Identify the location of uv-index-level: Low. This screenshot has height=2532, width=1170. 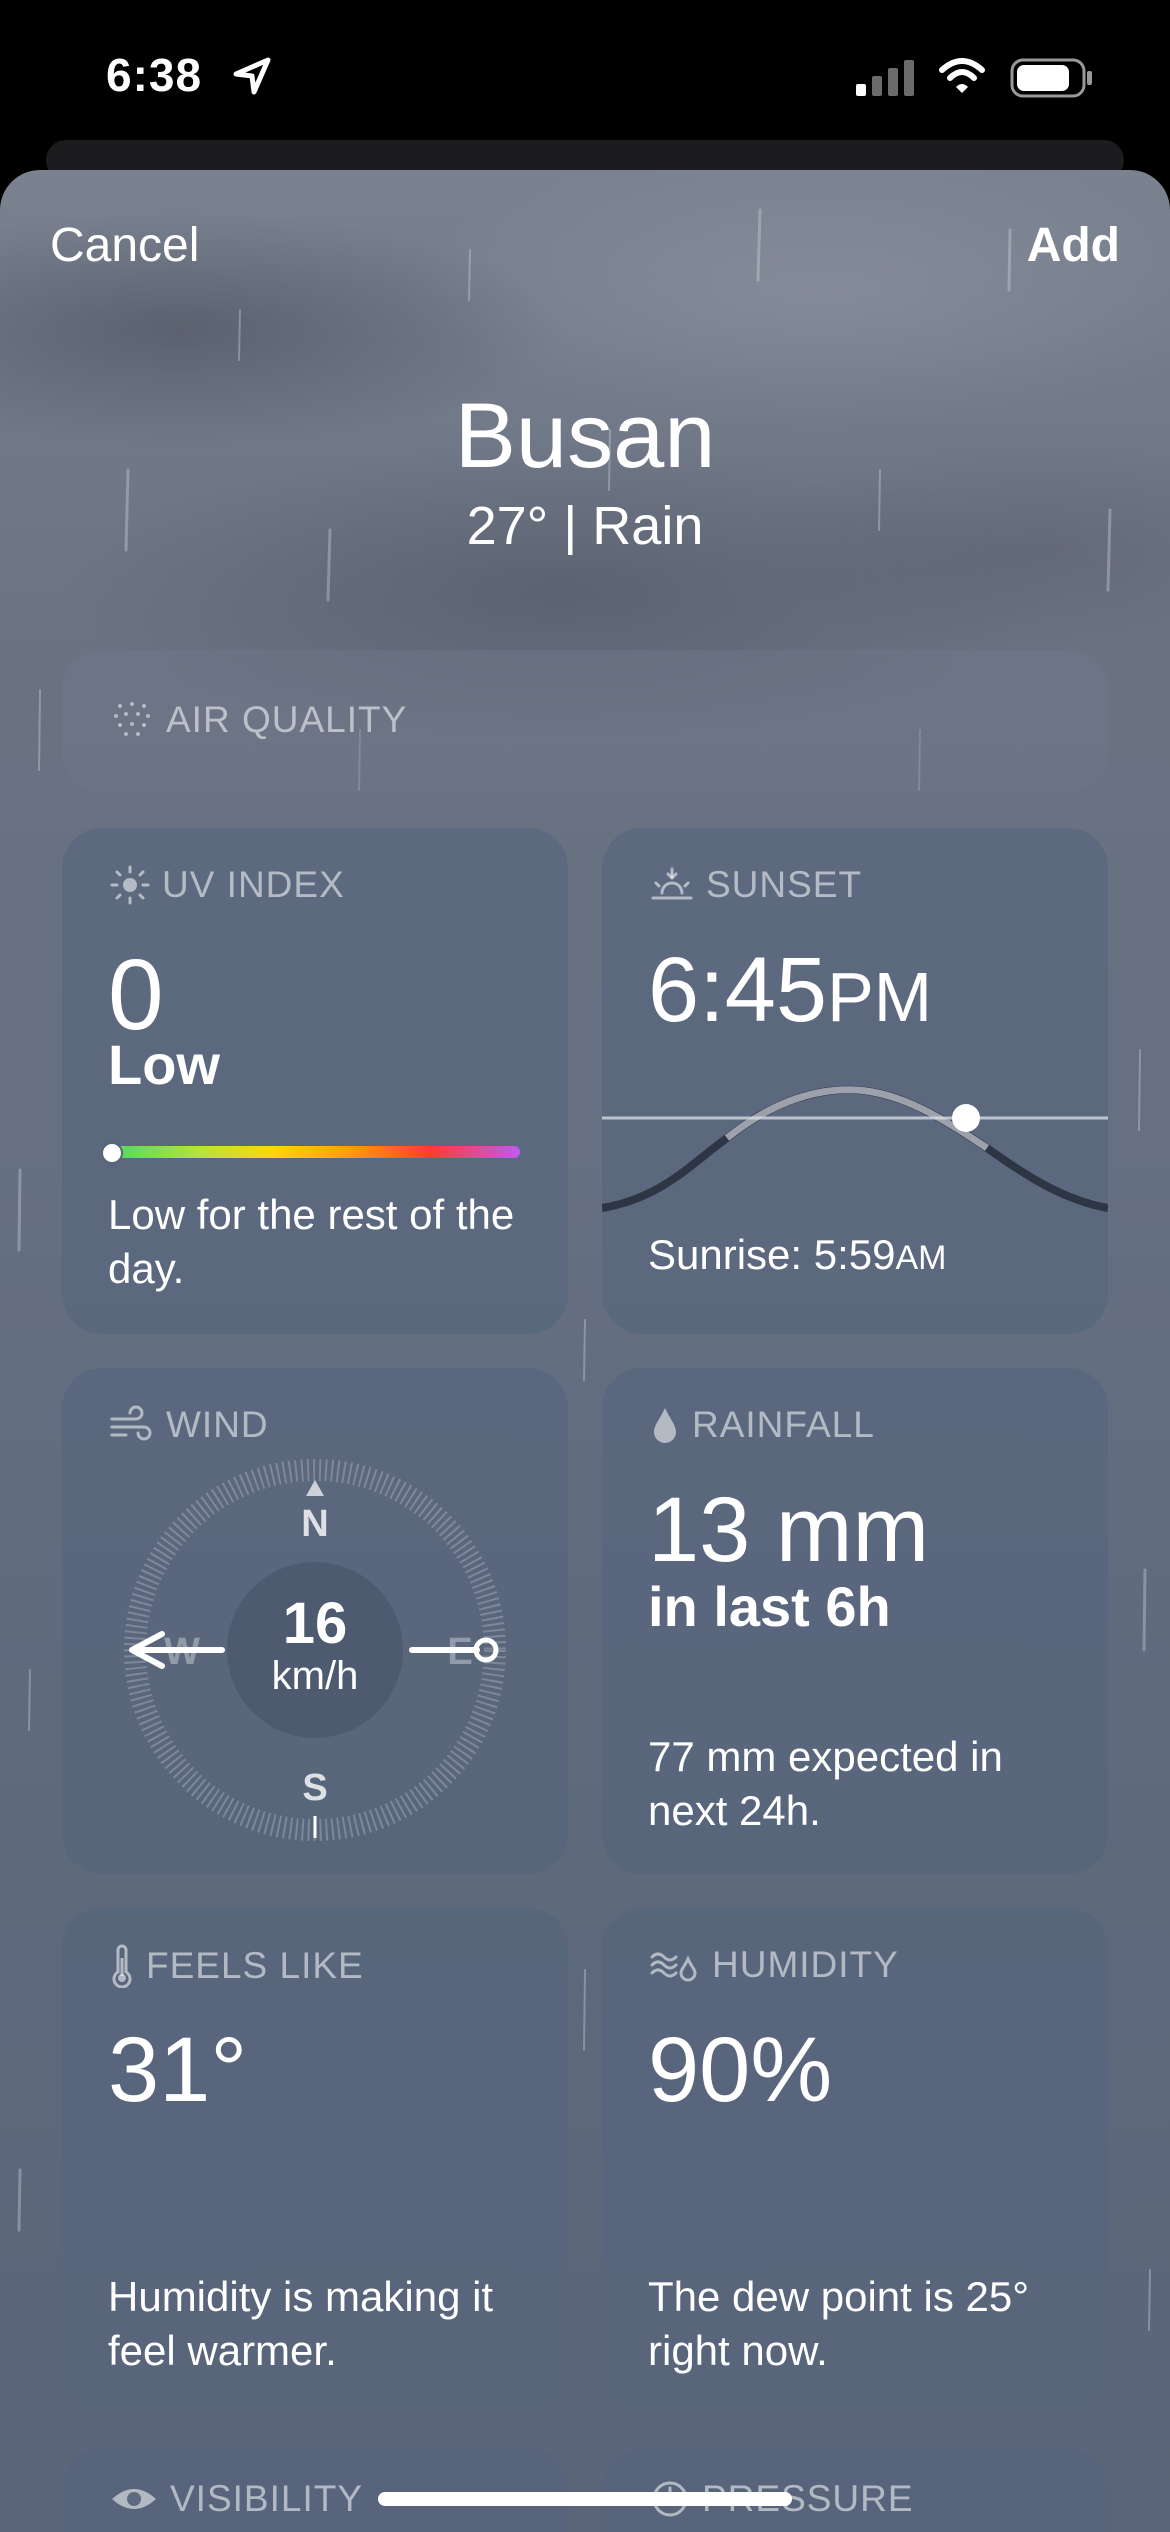
(164, 1064).